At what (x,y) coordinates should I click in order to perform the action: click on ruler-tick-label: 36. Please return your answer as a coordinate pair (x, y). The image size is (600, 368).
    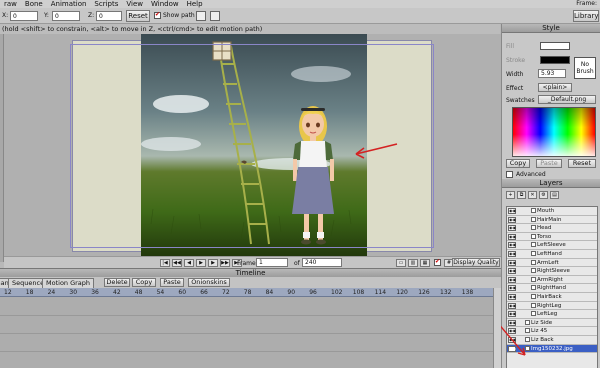
    Looking at the image, I should click on (95, 292).